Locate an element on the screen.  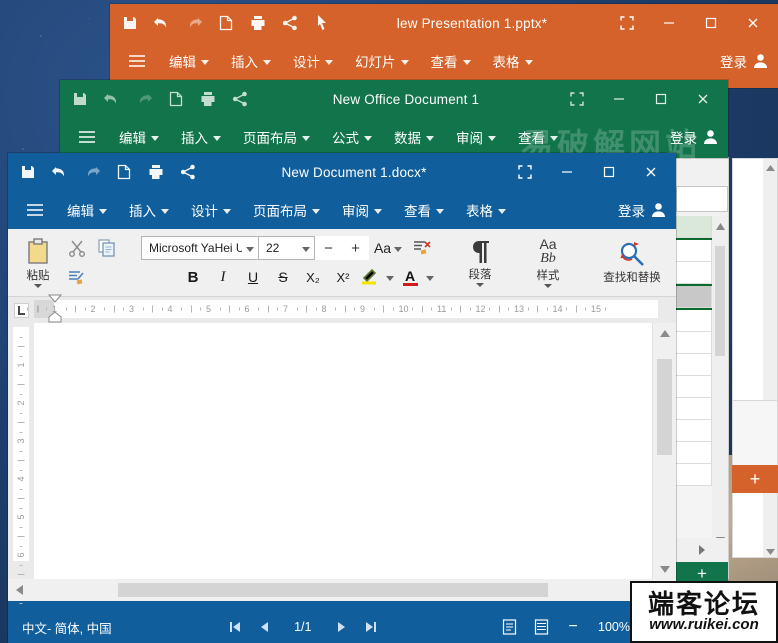
next-page-icon is located at coordinates (341, 627).